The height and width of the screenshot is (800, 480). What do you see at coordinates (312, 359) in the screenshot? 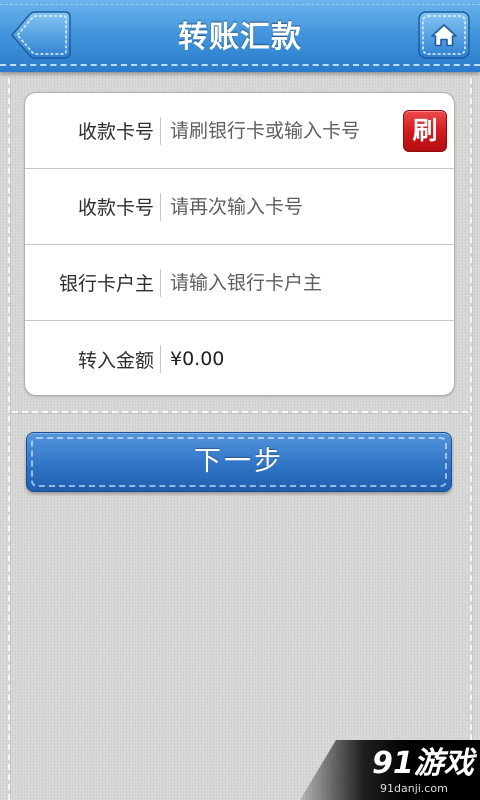
I see `amount-input` at bounding box center [312, 359].